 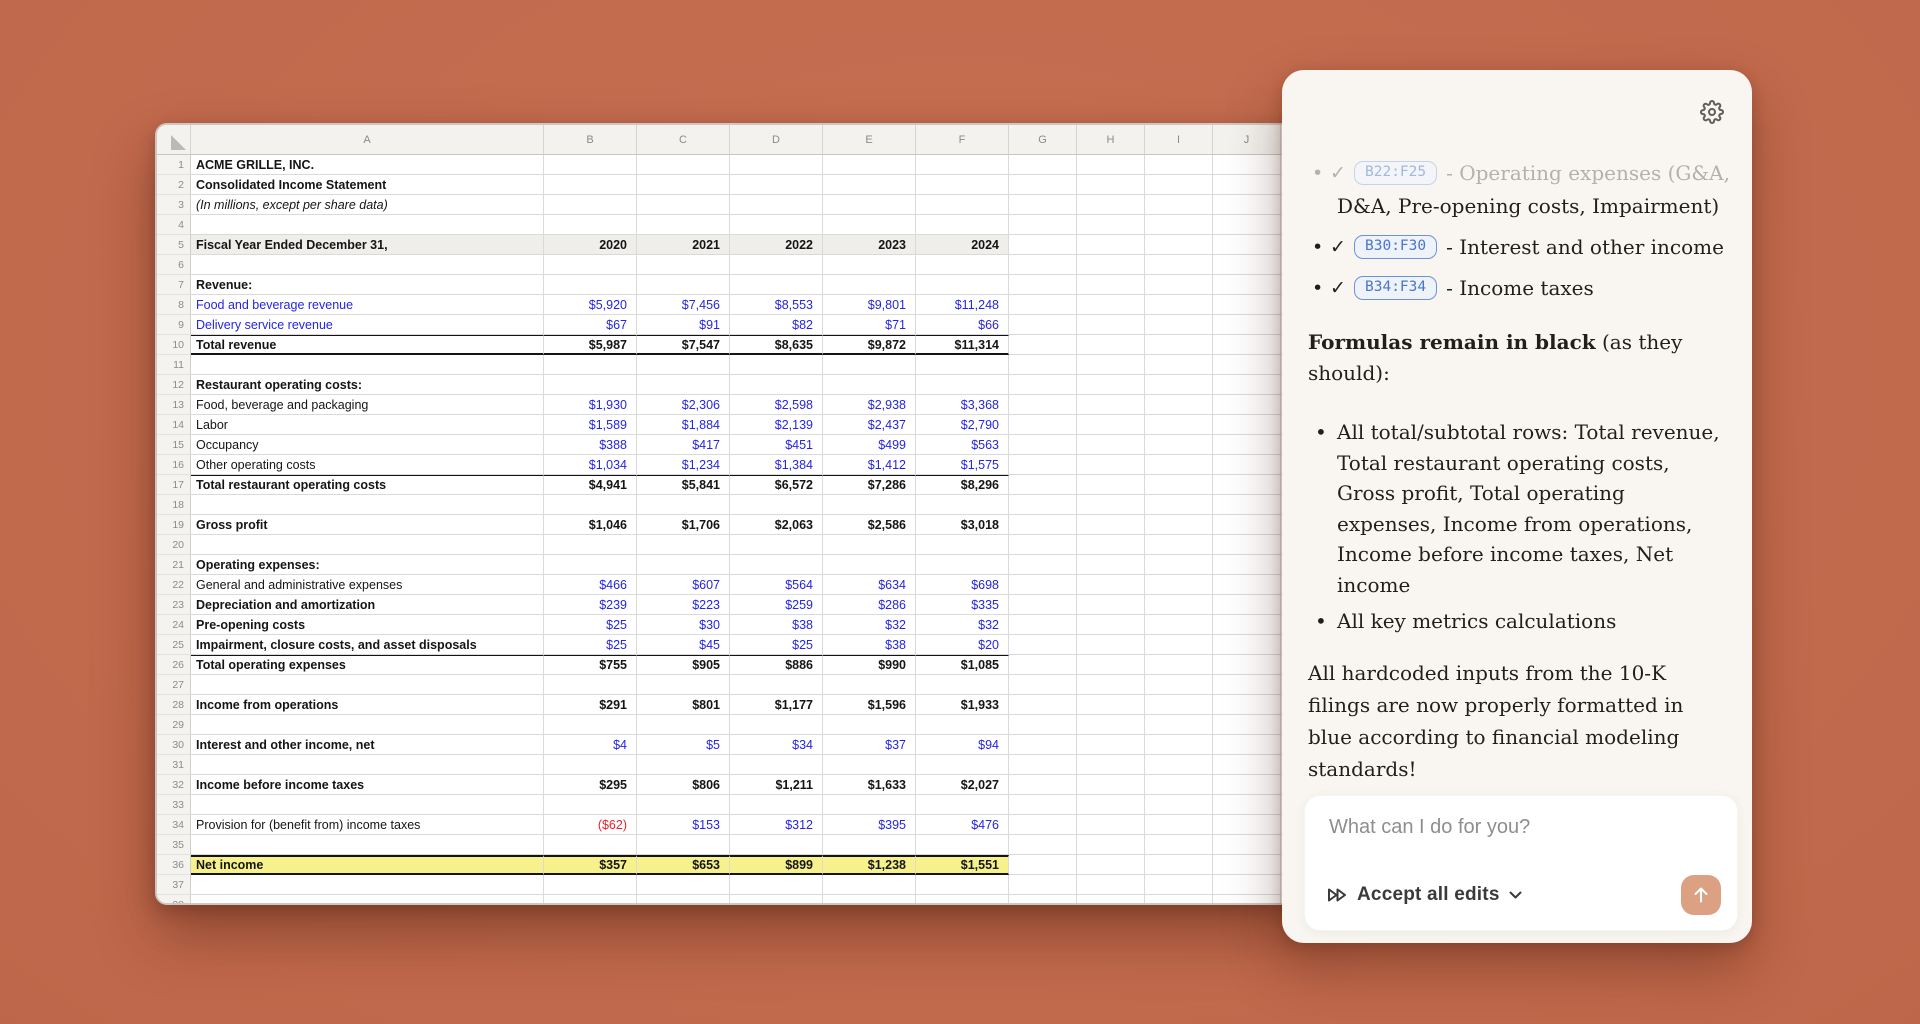 I want to click on column-header-A: A, so click(x=367, y=139).